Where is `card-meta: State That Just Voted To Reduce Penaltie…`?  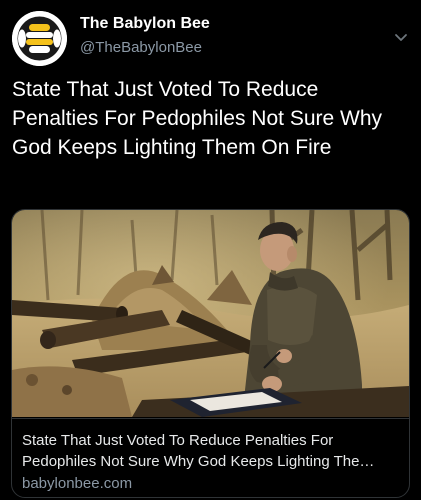
card-meta: State That Just Voted To Reduce Penaltie… is located at coordinates (210, 457).